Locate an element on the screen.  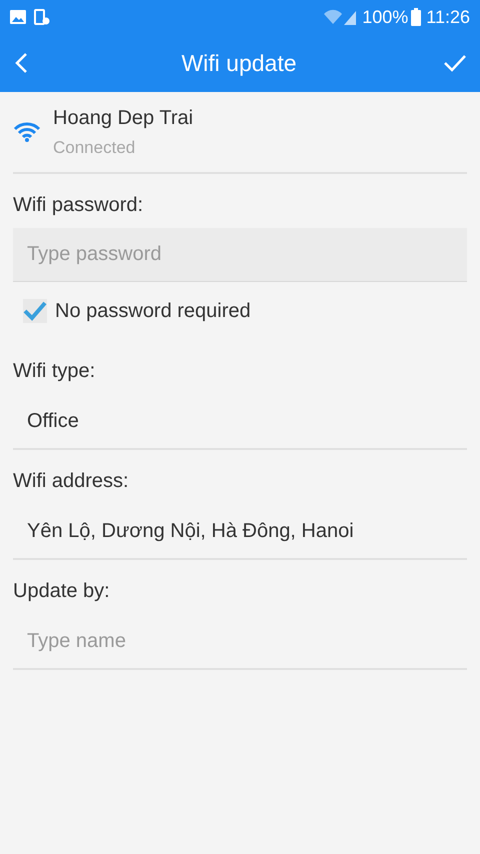
text-field: Type name is located at coordinates (240, 642).